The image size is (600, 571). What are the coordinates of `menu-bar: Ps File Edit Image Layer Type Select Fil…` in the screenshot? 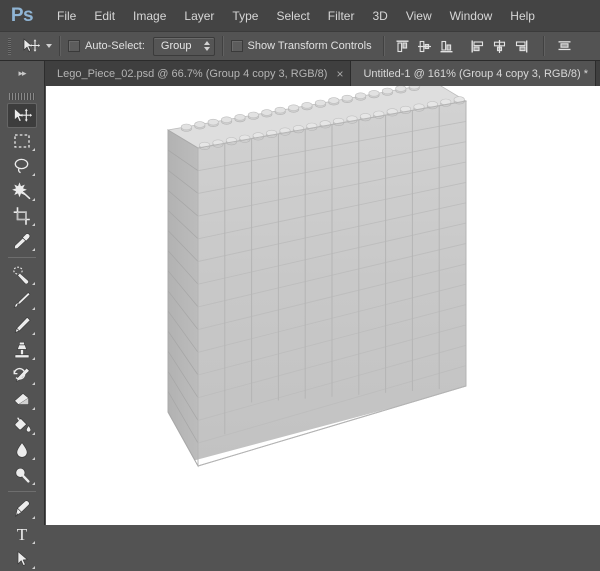 It's located at (300, 15).